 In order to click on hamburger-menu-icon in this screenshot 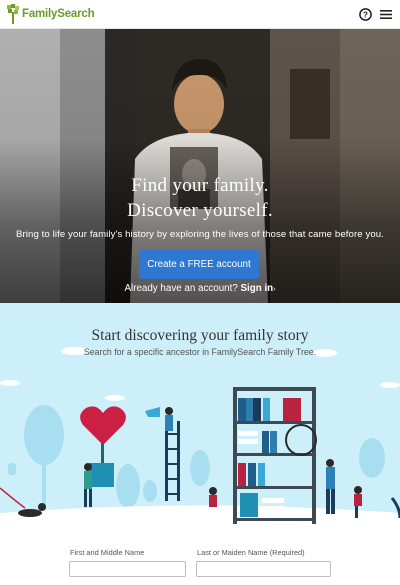, I will do `click(386, 14)`.